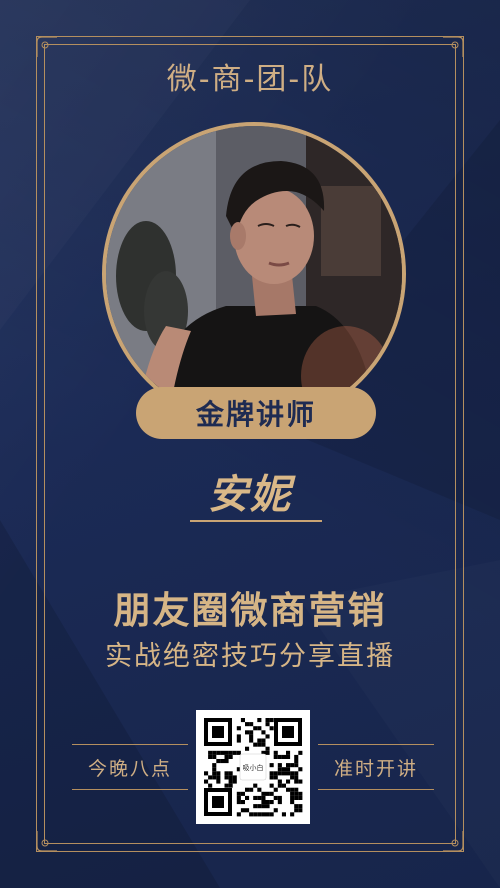 The image size is (500, 888). What do you see at coordinates (256, 413) in the screenshot?
I see `title-badge: 金牌讲师` at bounding box center [256, 413].